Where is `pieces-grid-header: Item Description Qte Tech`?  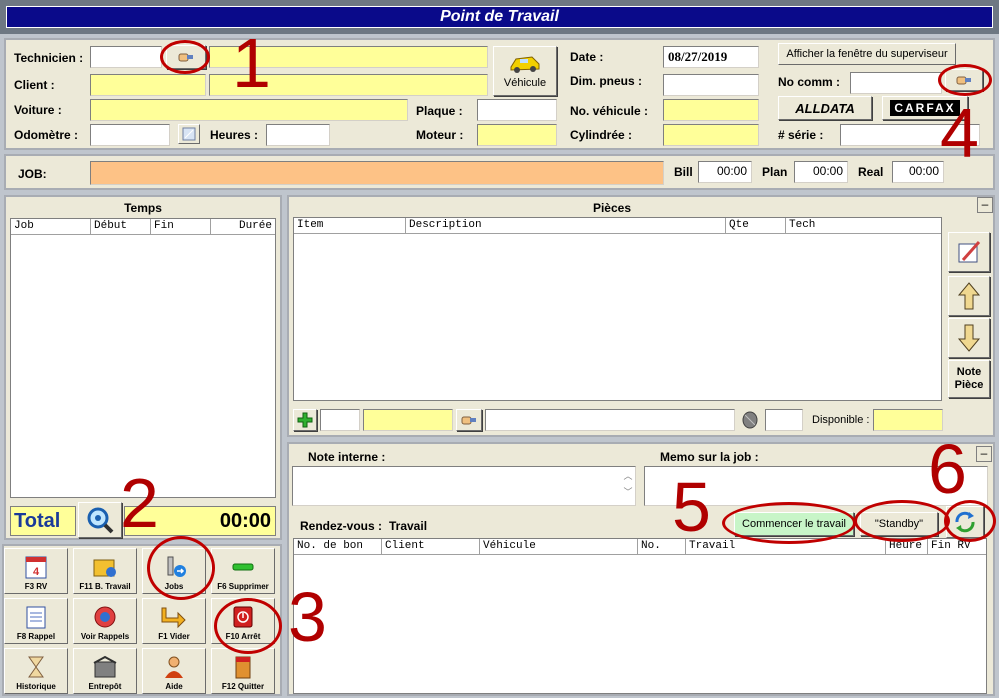 pieces-grid-header: Item Description Qte Tech is located at coordinates (617, 226).